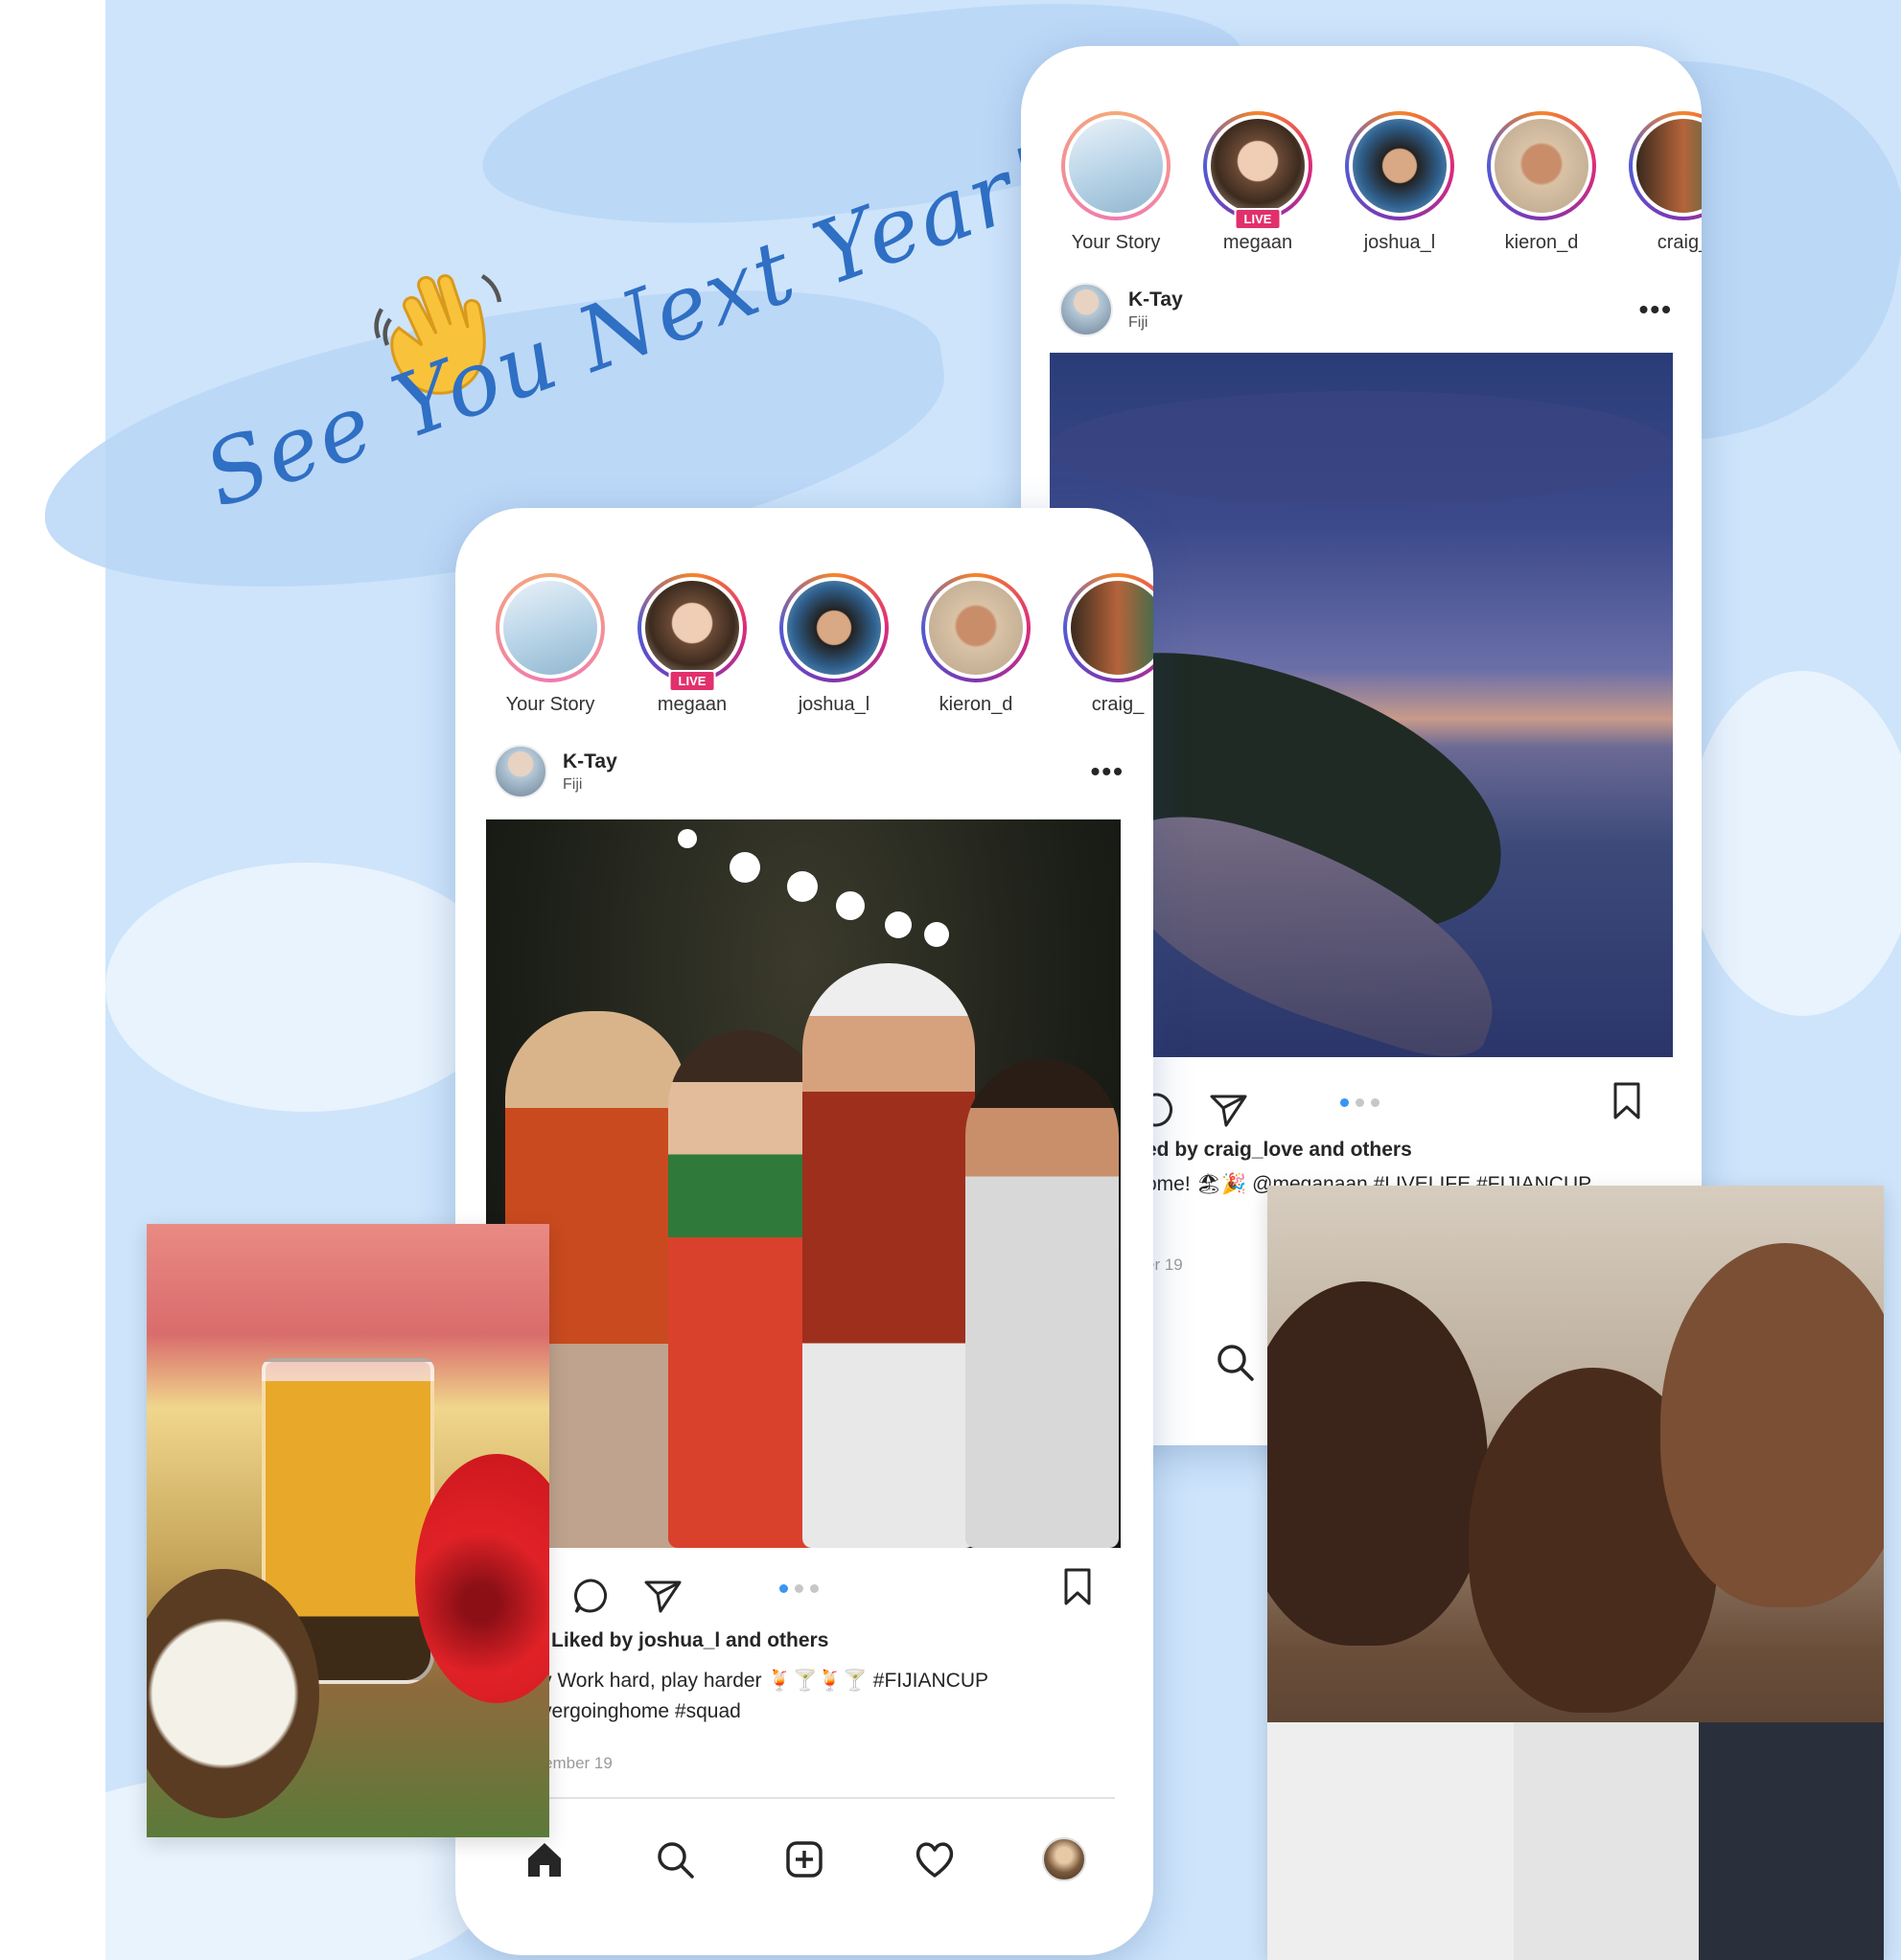  Describe the element at coordinates (1575, 1841) in the screenshot. I see `white-shirts` at that location.